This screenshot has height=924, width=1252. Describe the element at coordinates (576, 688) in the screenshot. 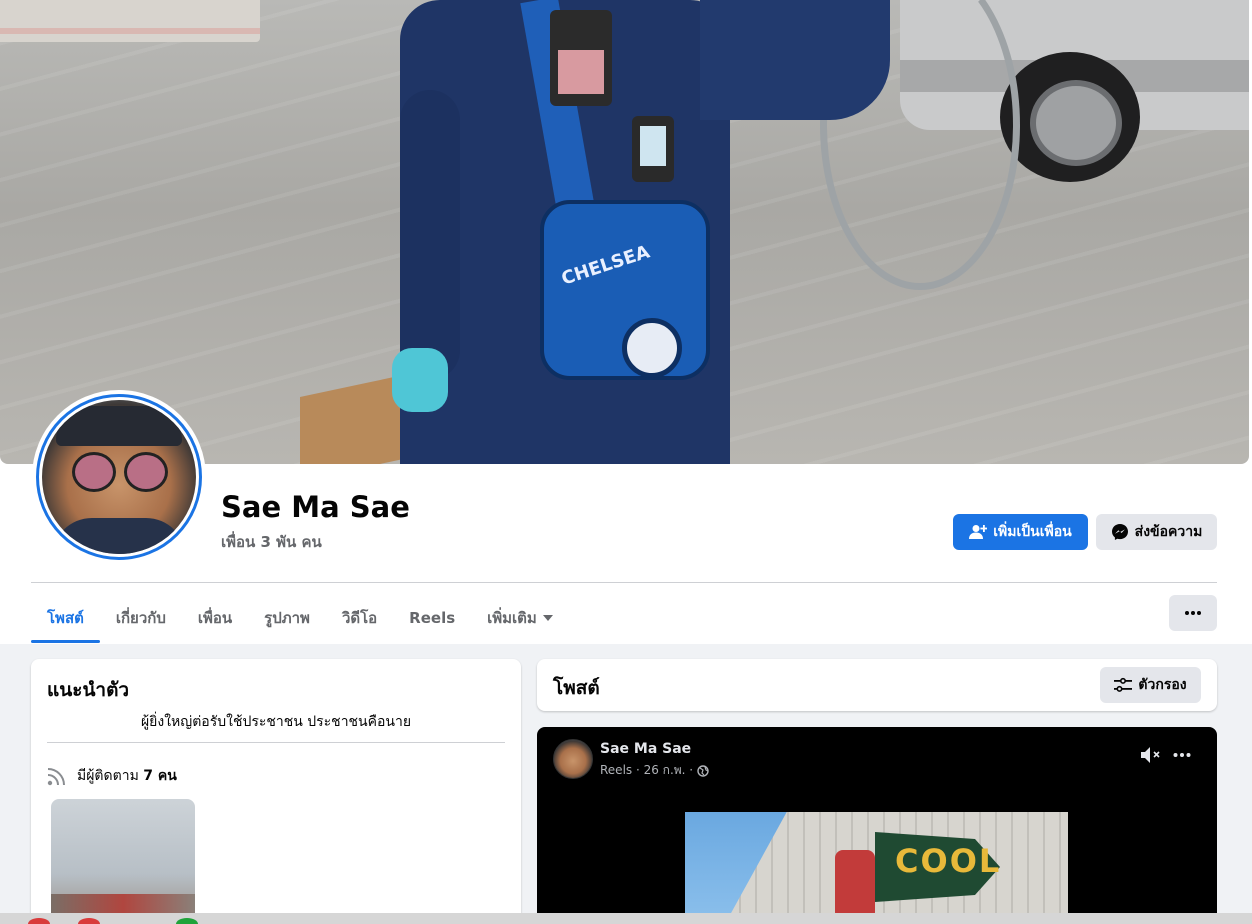

I see `posts-title: โพสต์` at that location.